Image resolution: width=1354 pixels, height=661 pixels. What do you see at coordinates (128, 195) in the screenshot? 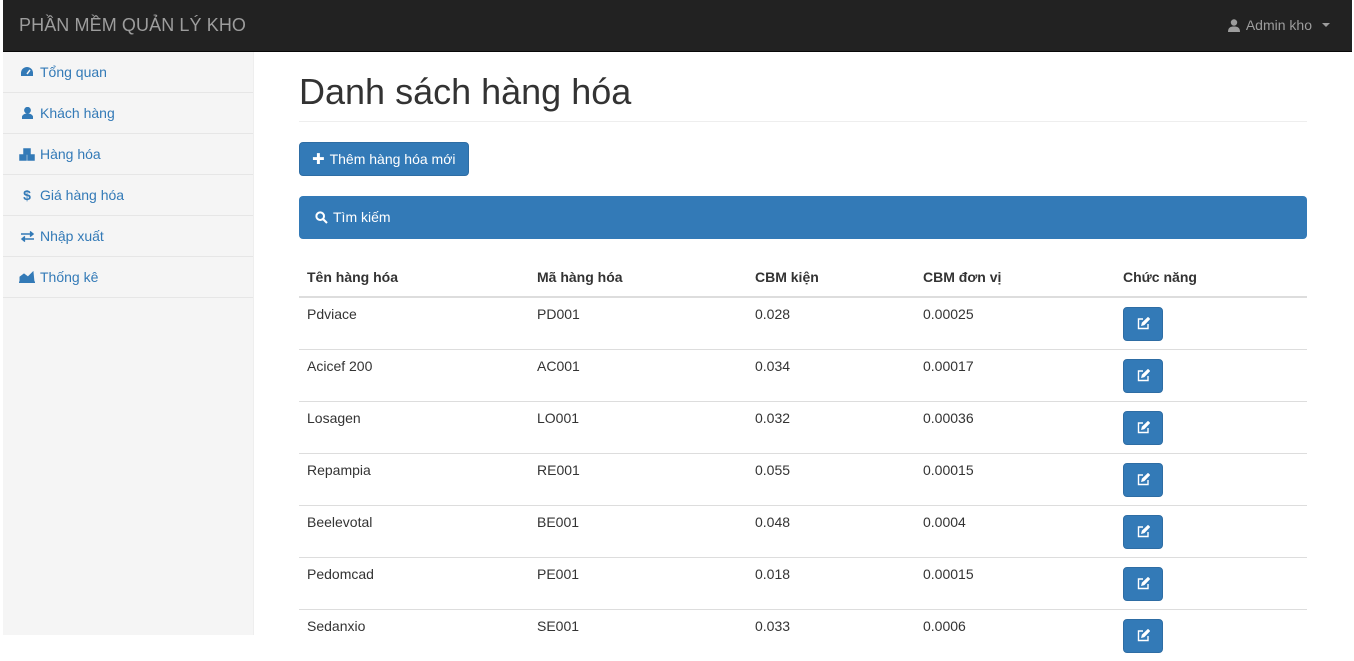
I see `sidebar-item-gia-hang-hoa: $ Giá hàng hóa` at bounding box center [128, 195].